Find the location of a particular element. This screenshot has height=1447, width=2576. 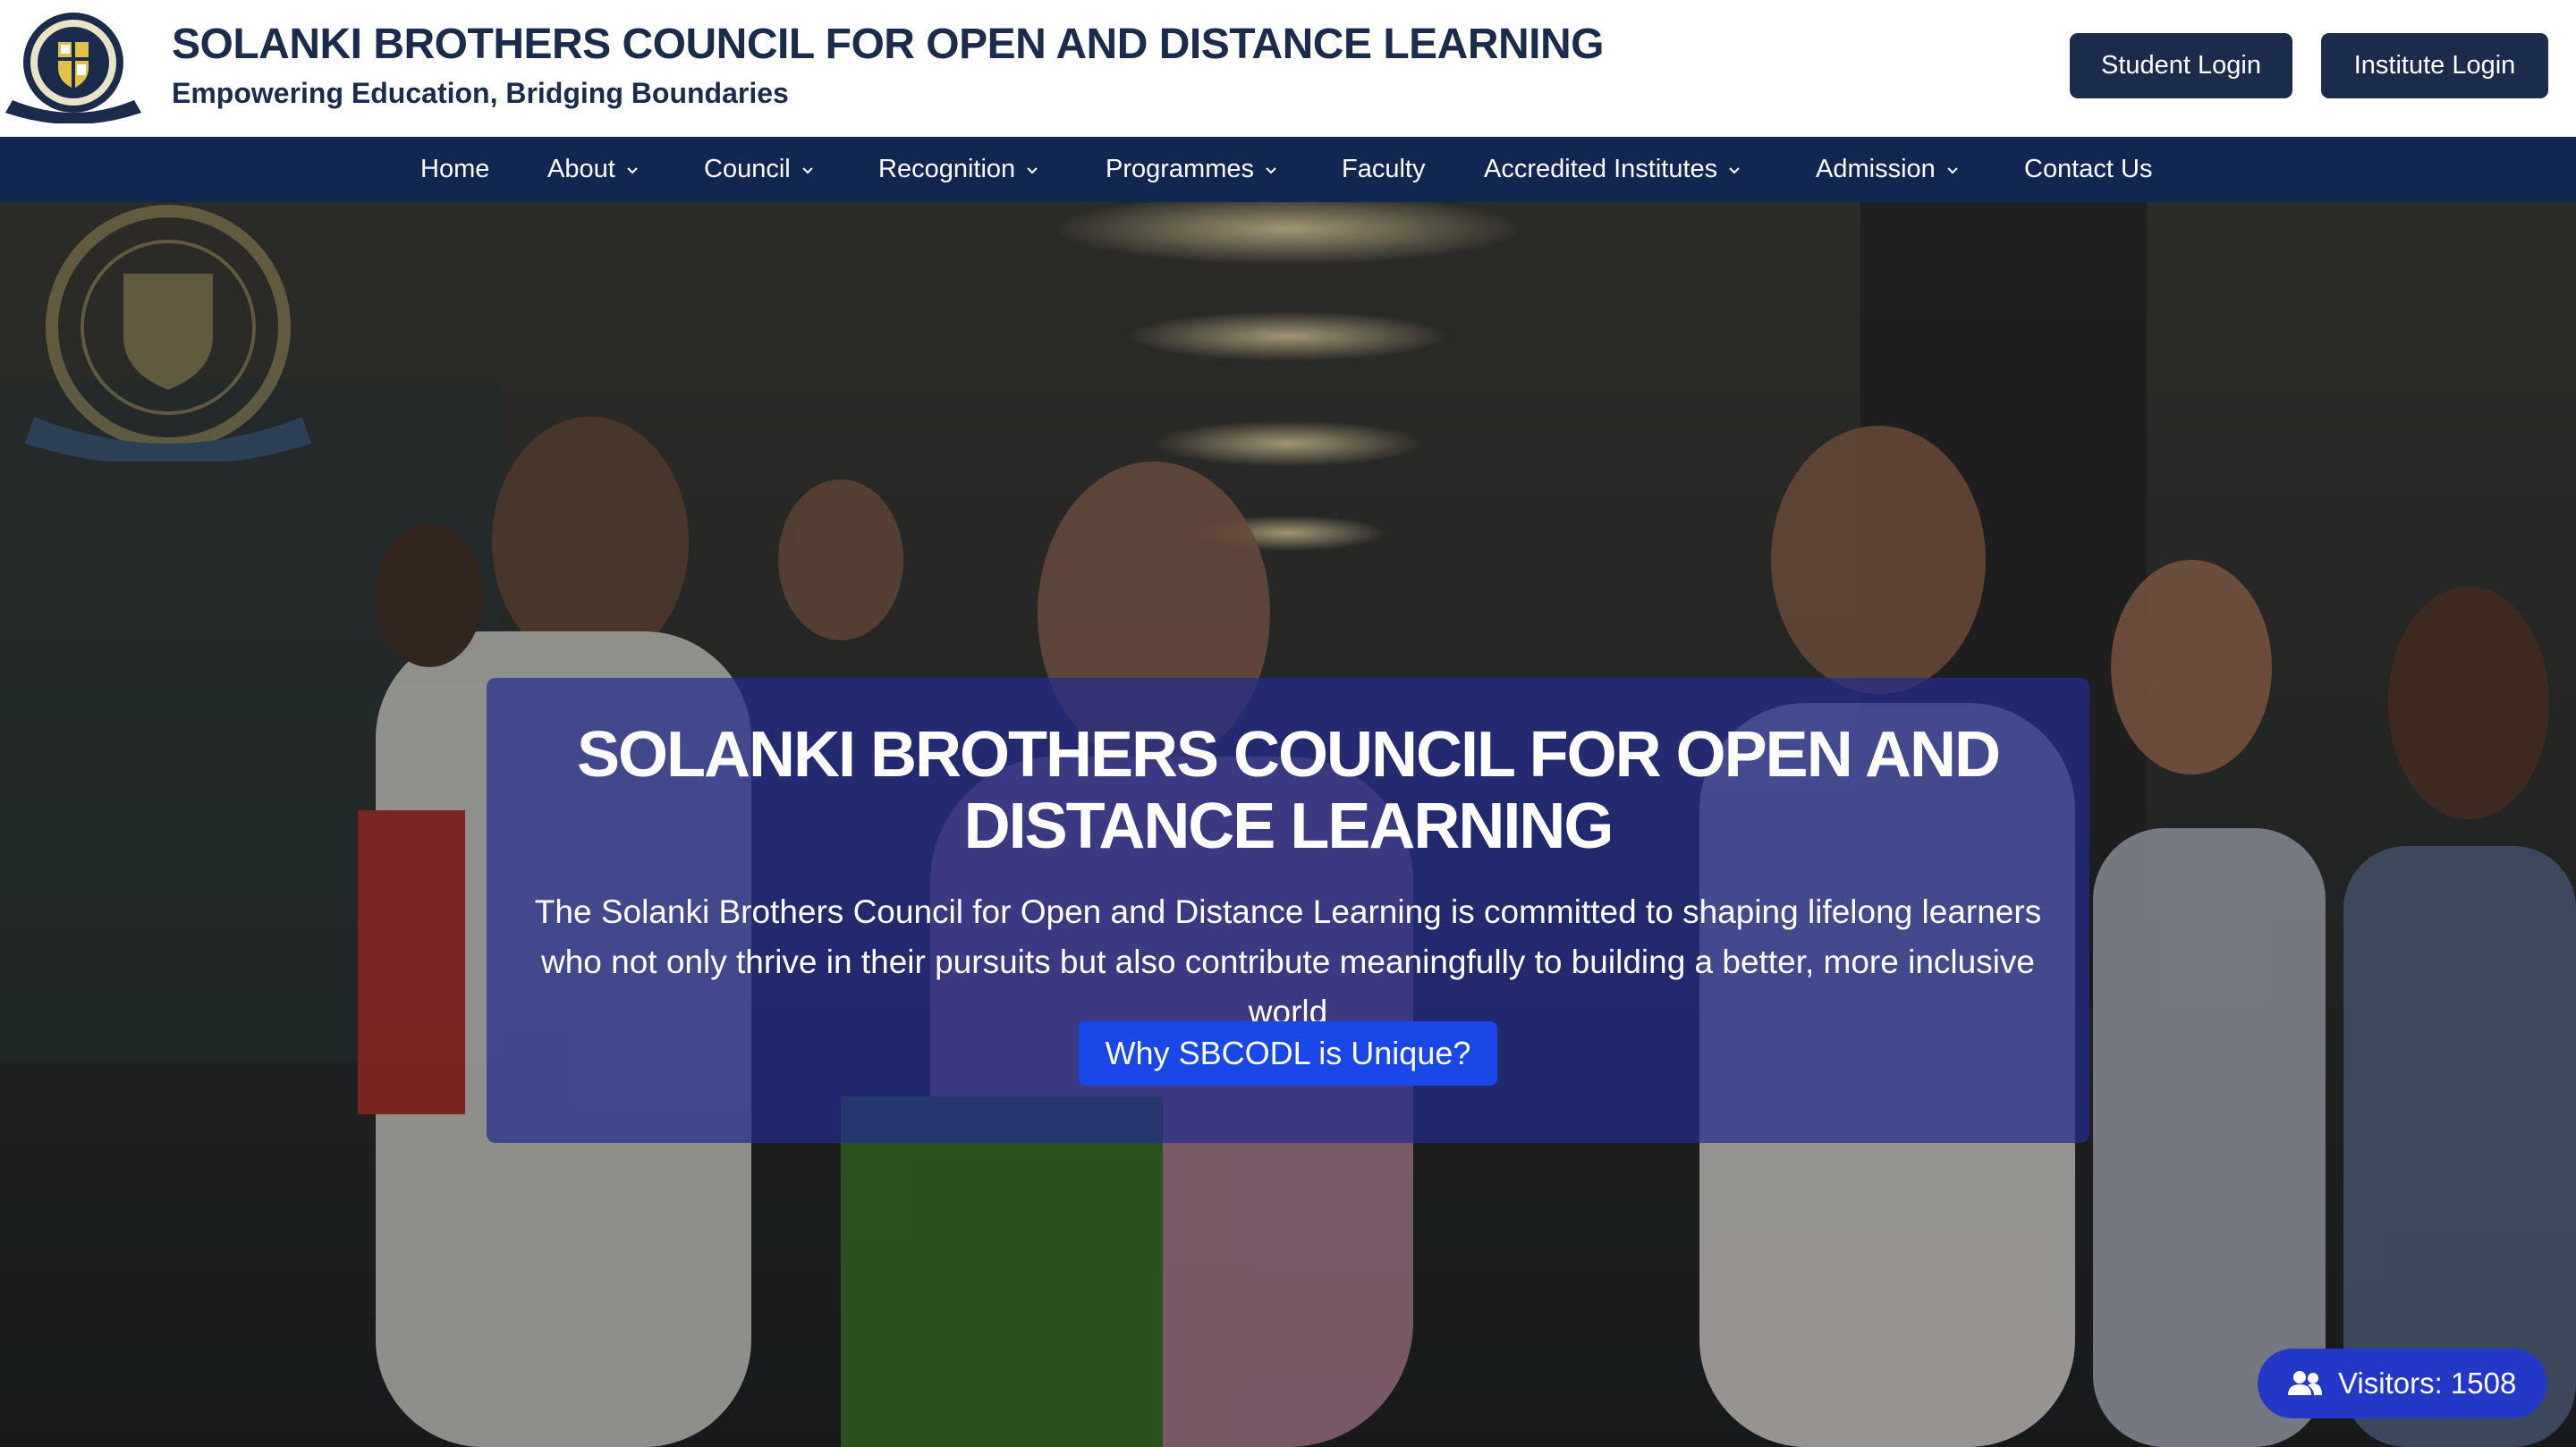

nav-item-label: Faculty is located at coordinates (1384, 169).